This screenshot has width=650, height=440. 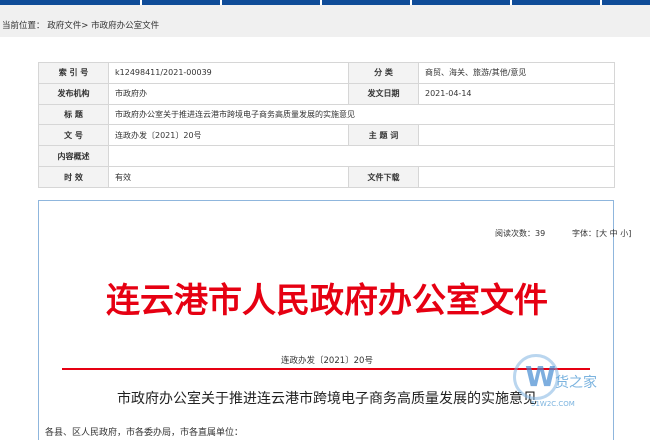 What do you see at coordinates (361, 114) in the screenshot?
I see `title-value: 市政府办公室关于推进连云港市跨境电子商务高质量发展的实施意见` at bounding box center [361, 114].